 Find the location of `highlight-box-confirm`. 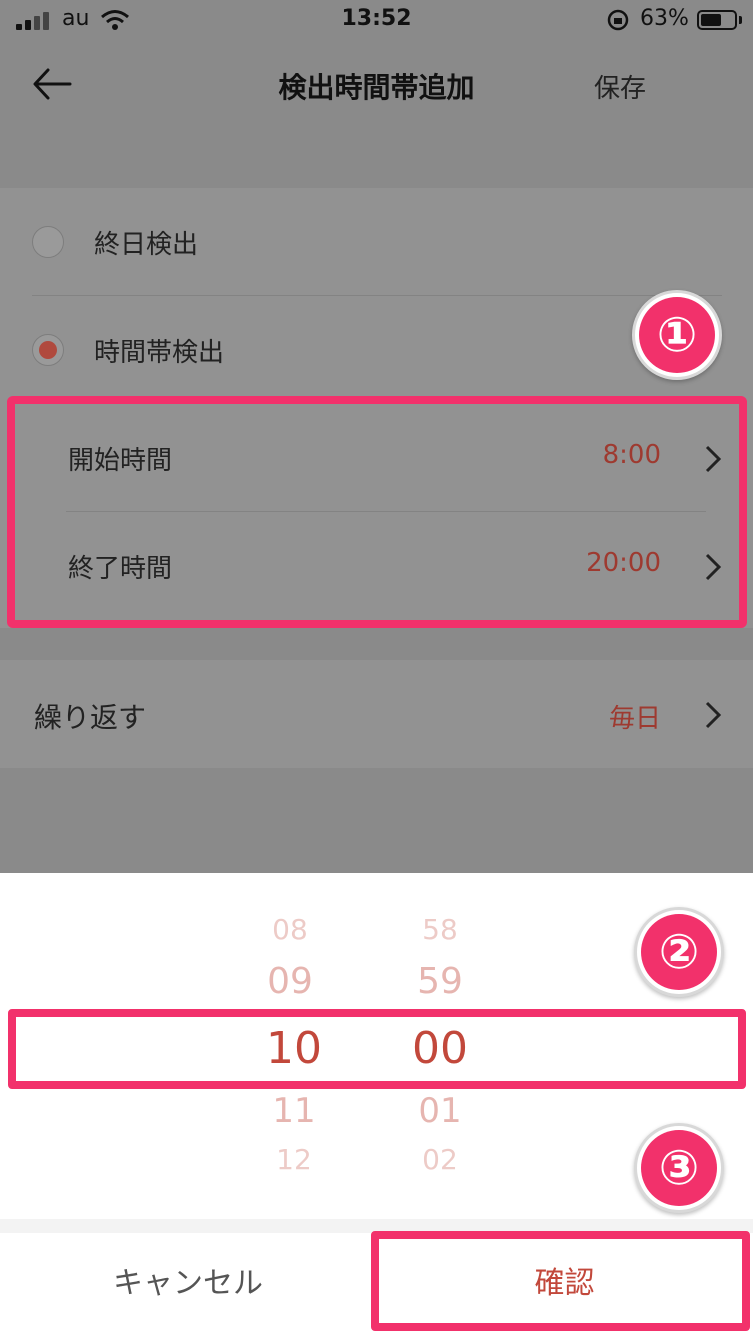

highlight-box-confirm is located at coordinates (560, 1281).